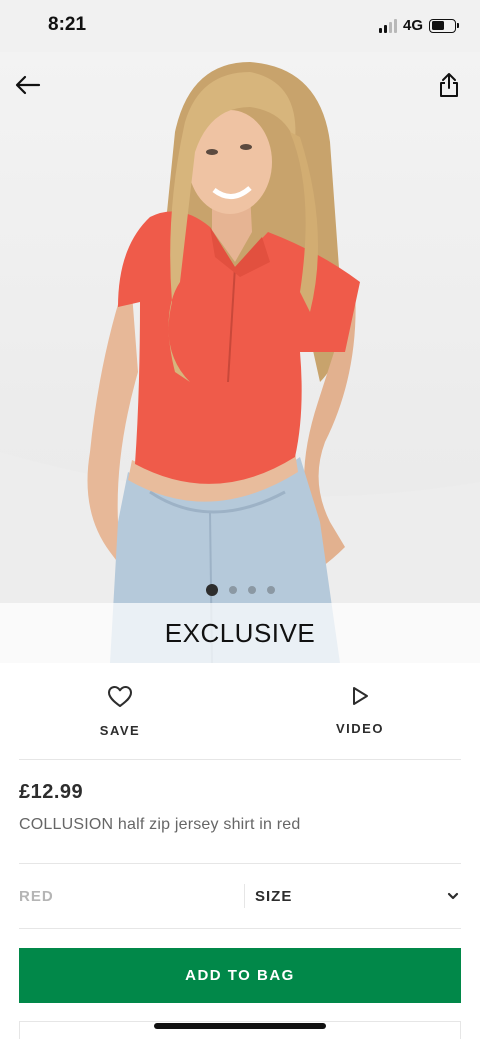 The height and width of the screenshot is (1039, 480). I want to click on share-button, so click(449, 85).